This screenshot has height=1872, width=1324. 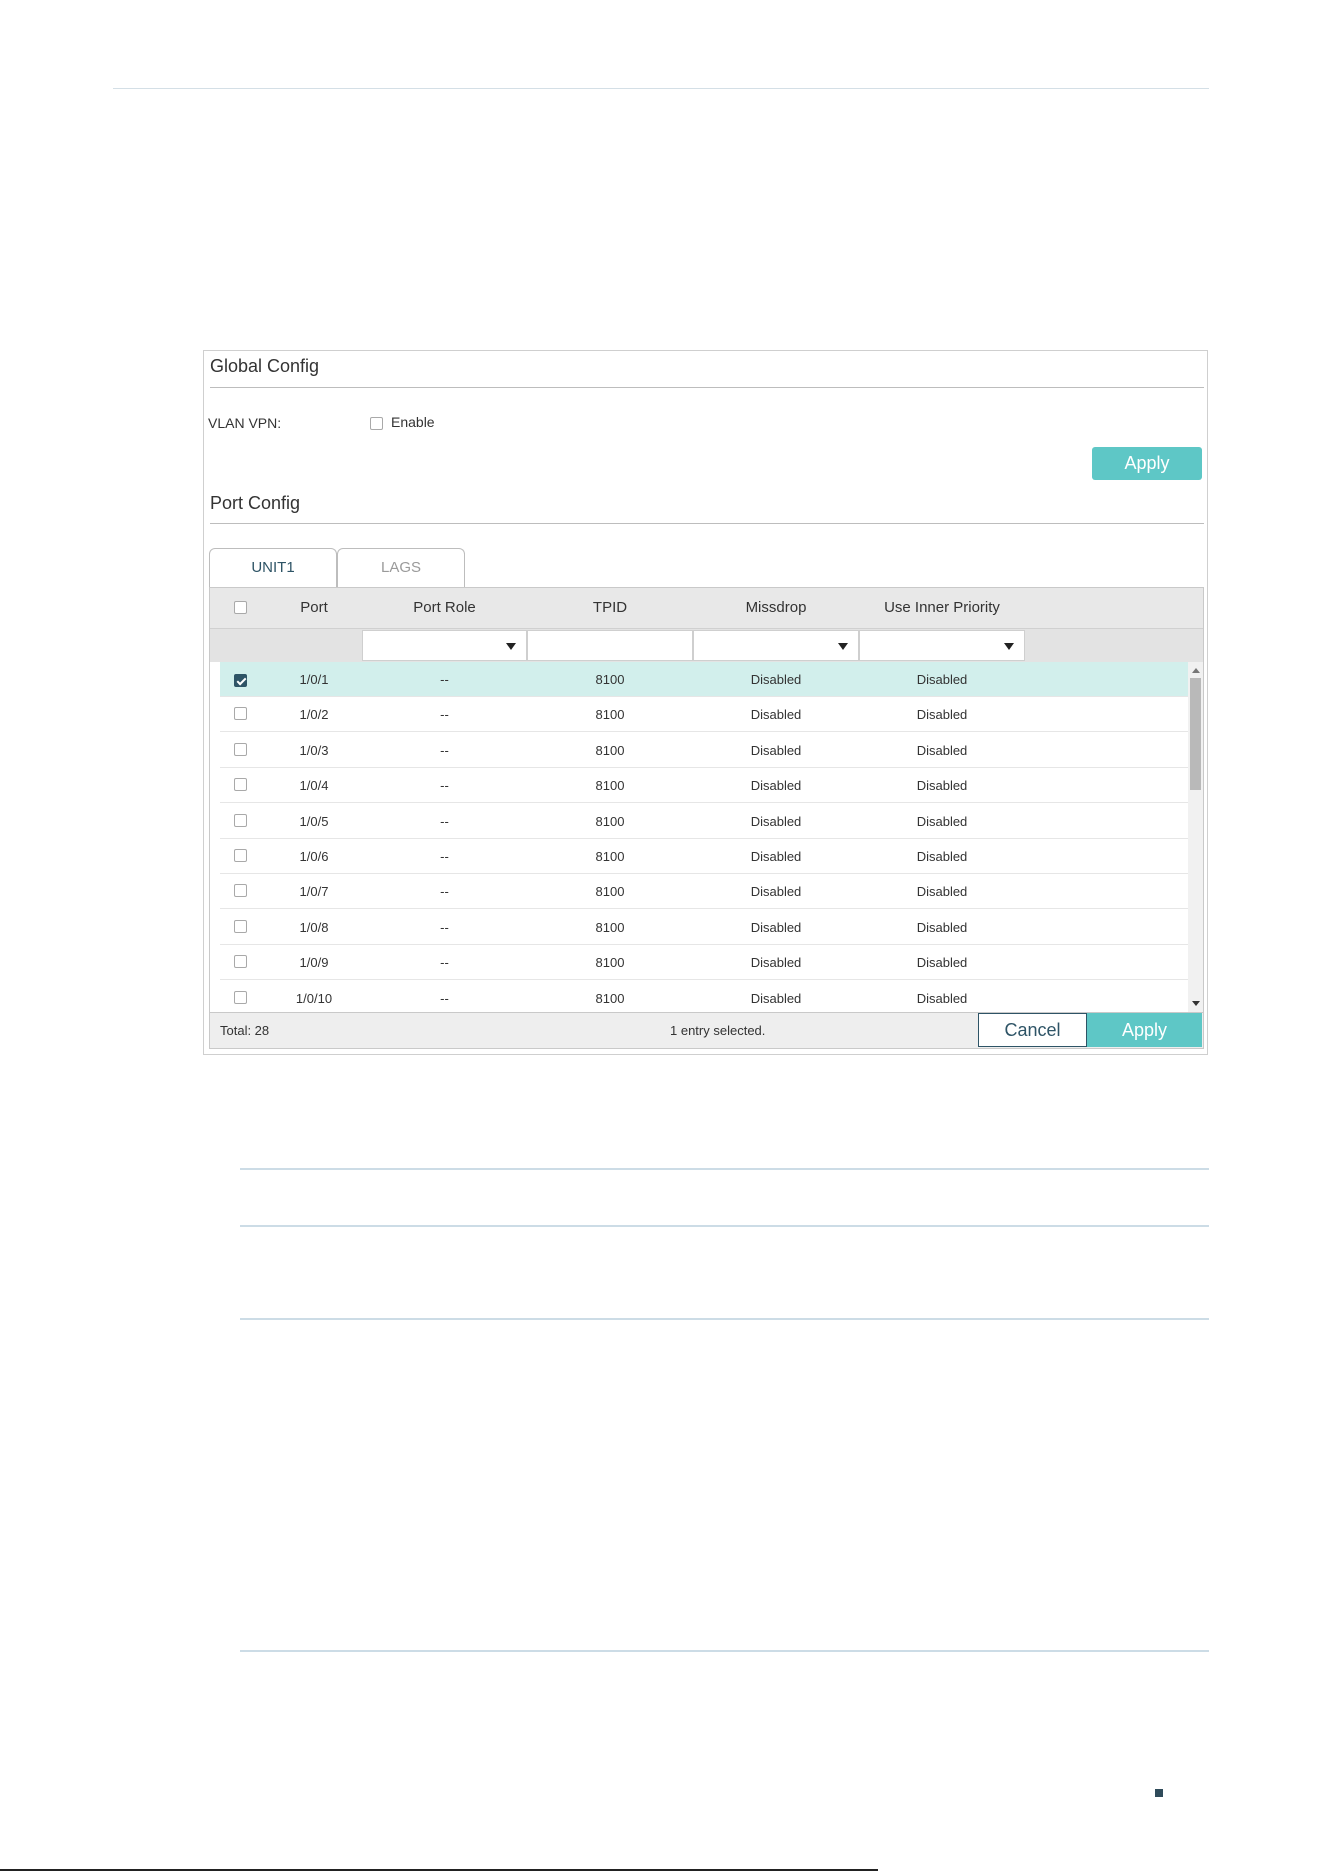 What do you see at coordinates (314, 715) in the screenshot?
I see `cell-port: 1/0/2` at bounding box center [314, 715].